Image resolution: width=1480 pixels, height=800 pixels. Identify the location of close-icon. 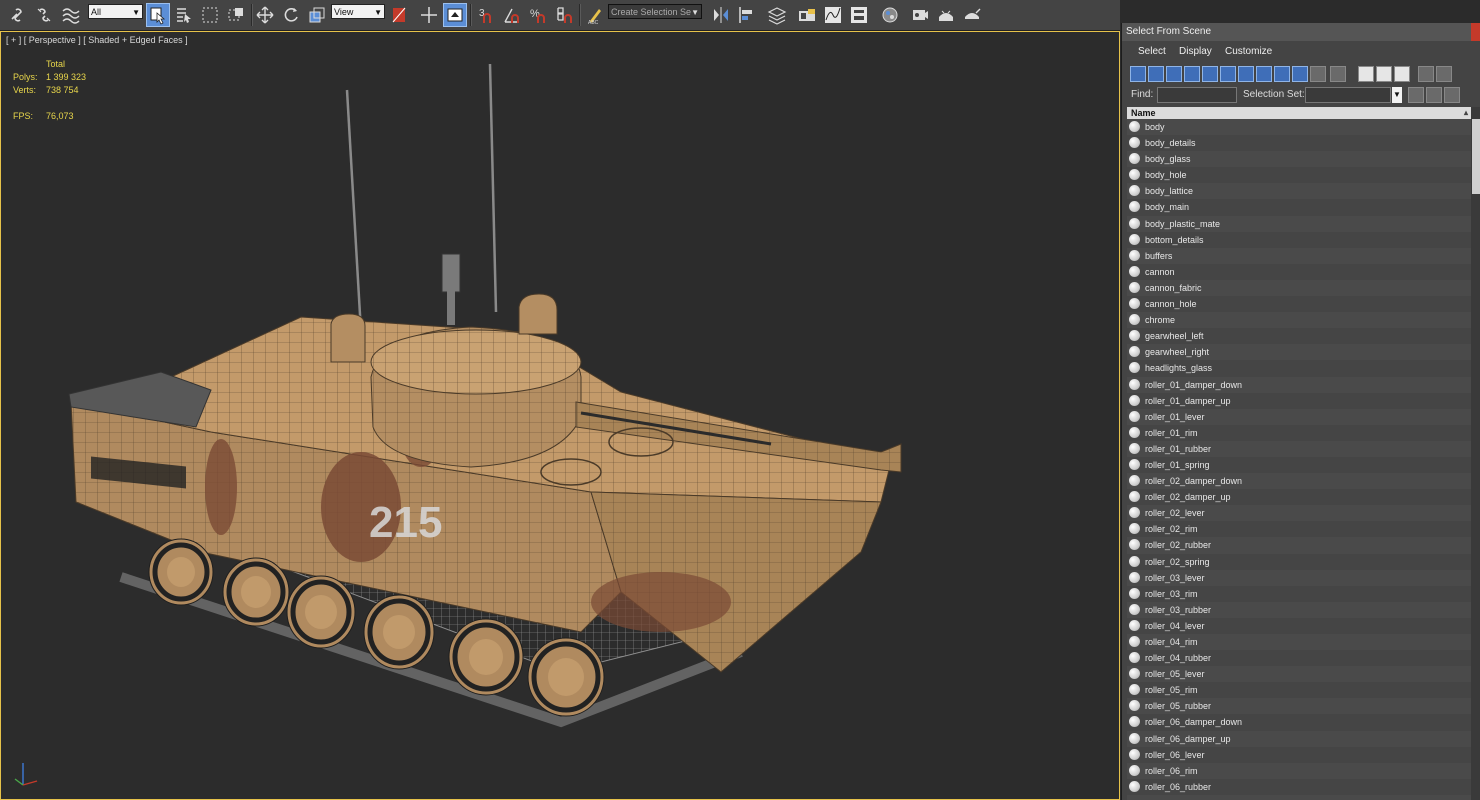
(1475, 32).